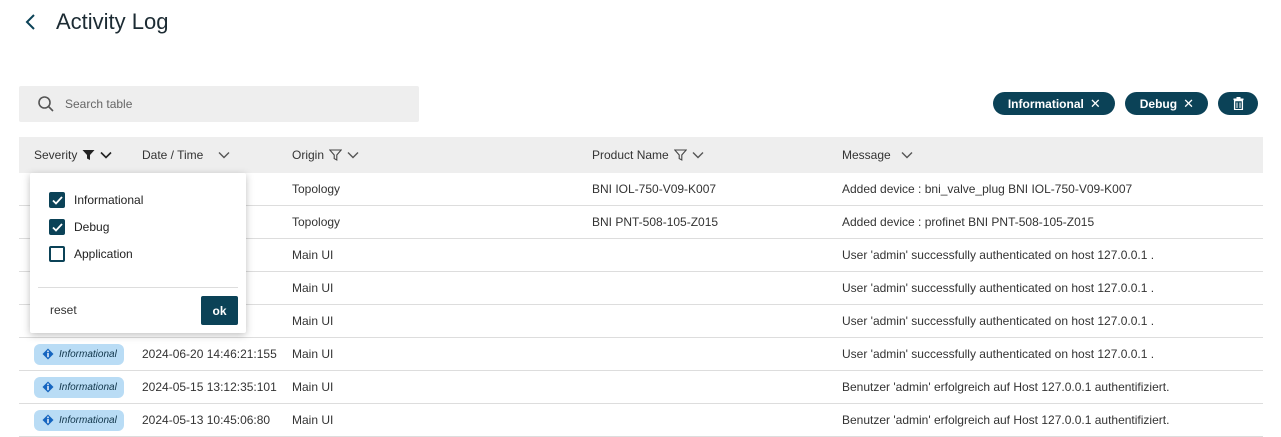 This screenshot has height=437, width=1281. Describe the element at coordinates (219, 310) in the screenshot. I see `ok-button: ok` at that location.